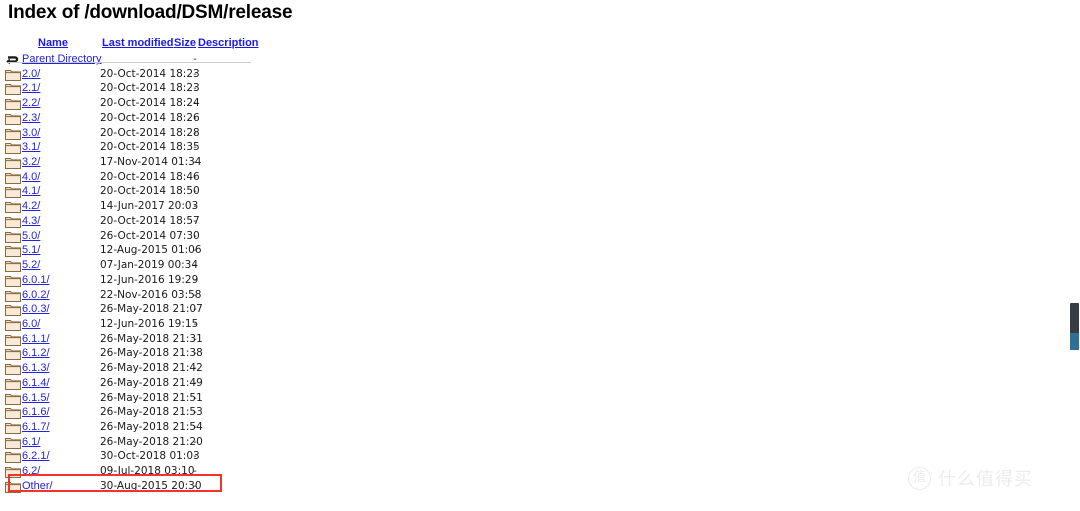 The height and width of the screenshot is (511, 1080). Describe the element at coordinates (150, 486) in the screenshot. I see `table-row: Other/30-Aug-2015 20:30-` at that location.